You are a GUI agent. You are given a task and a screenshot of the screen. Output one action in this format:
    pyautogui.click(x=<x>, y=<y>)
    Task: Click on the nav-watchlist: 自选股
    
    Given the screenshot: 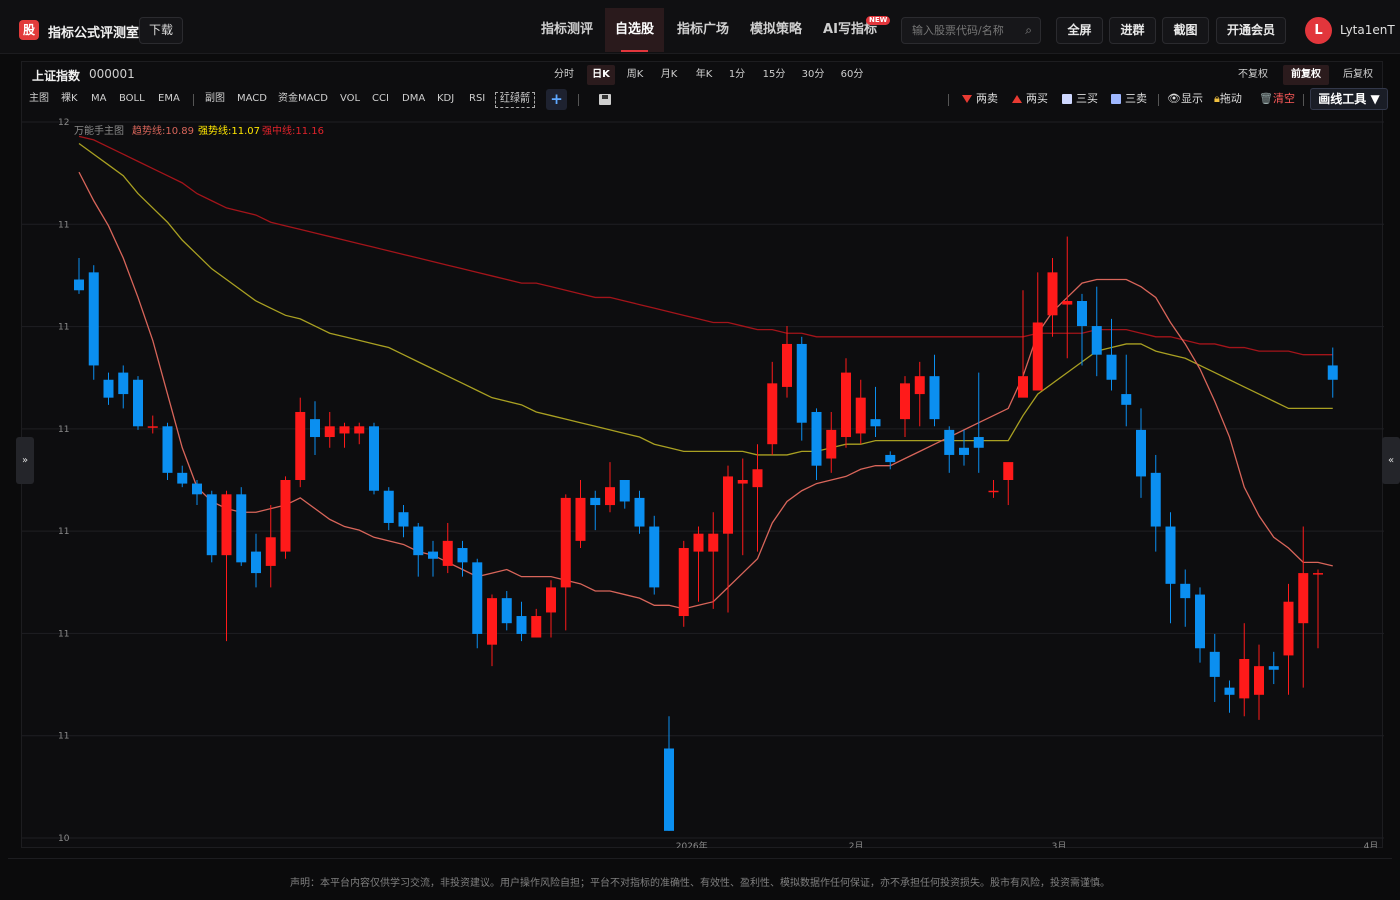 What is the action you would take?
    pyautogui.click(x=634, y=30)
    